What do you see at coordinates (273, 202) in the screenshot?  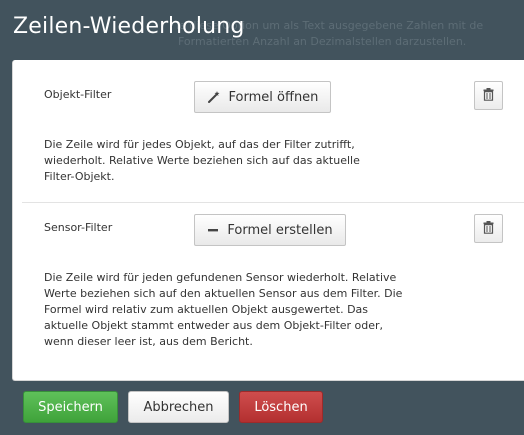 I see `section-divider` at bounding box center [273, 202].